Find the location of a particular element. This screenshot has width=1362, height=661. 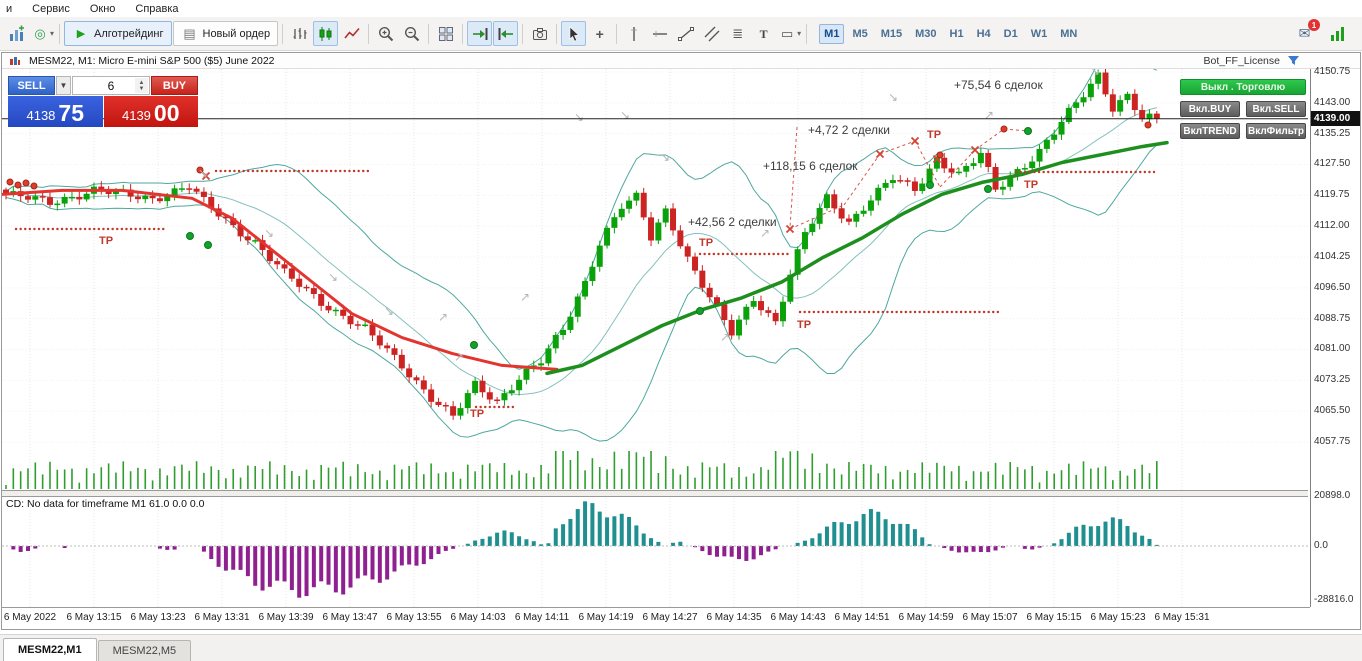

enable-buy-button: Вкл.BUY is located at coordinates (1210, 109).